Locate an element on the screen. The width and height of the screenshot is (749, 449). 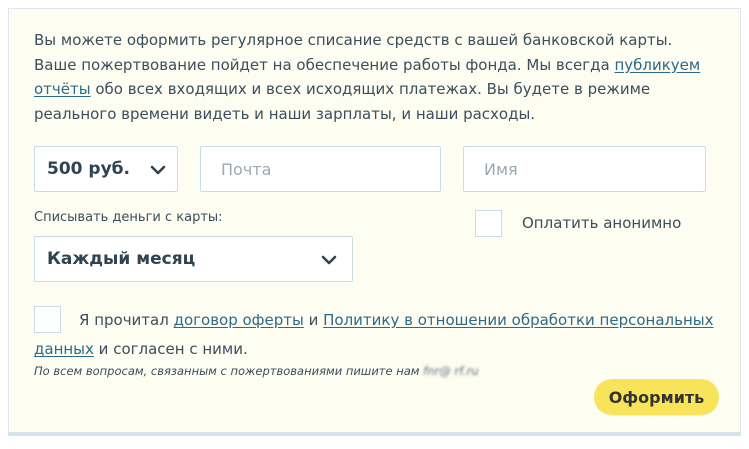
frequency-value: Каждый месяц is located at coordinates (121, 259).